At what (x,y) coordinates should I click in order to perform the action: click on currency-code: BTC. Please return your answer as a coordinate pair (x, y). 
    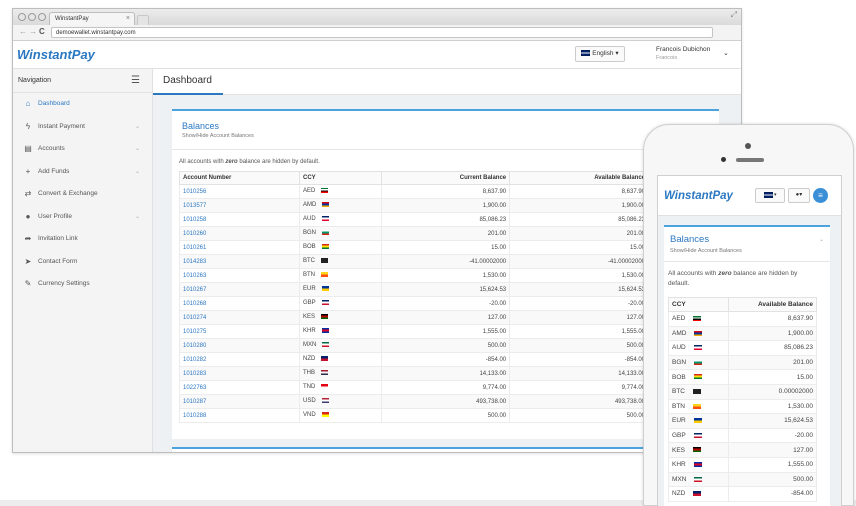
    Looking at the image, I should click on (678, 392).